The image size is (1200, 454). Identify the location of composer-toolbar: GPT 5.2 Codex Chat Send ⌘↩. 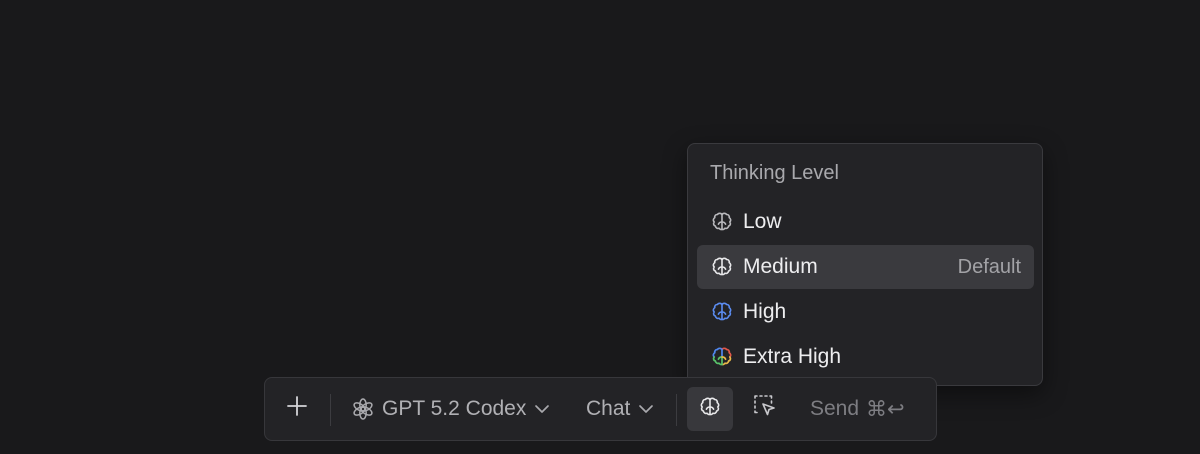
(600, 409).